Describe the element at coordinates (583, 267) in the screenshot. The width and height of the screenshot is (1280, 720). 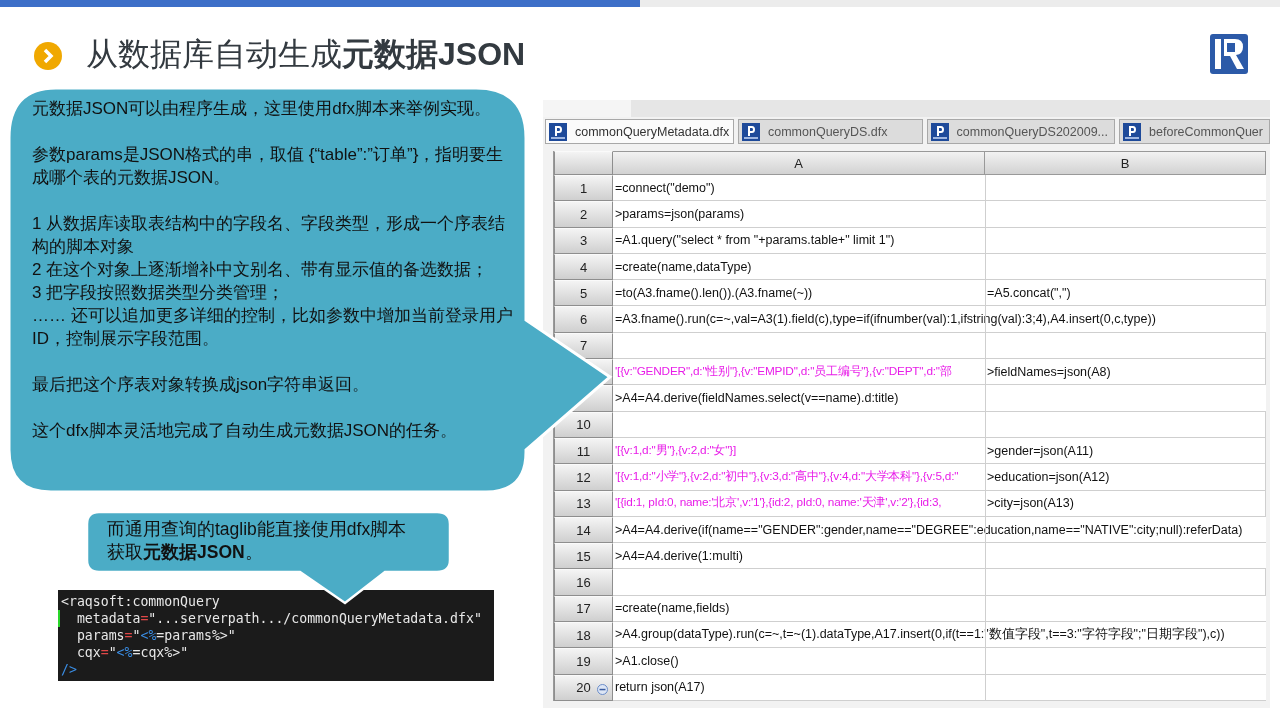
I see `row-header: 4` at that location.